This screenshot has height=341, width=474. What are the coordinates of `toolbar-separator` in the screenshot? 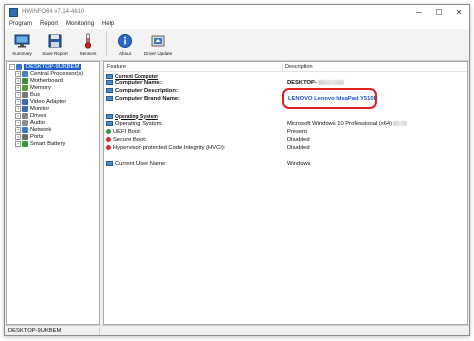 It's located at (106, 44).